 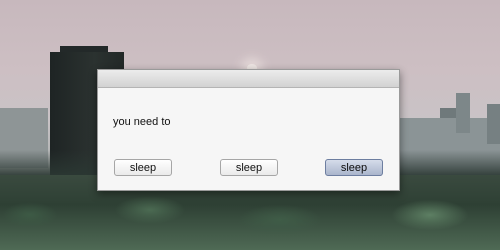 What do you see at coordinates (143, 167) in the screenshot?
I see `sleep-button-left: sleep` at bounding box center [143, 167].